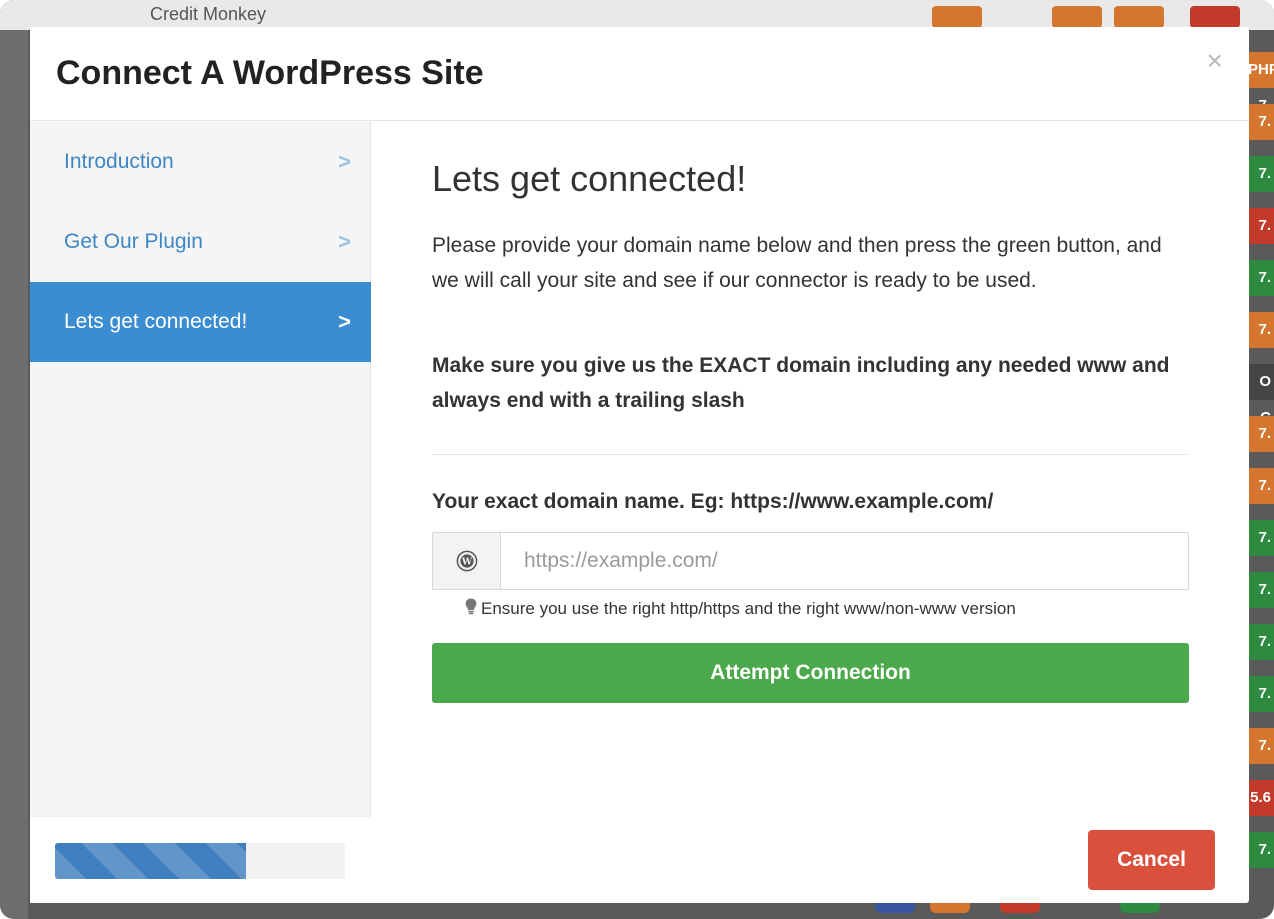 The width and height of the screenshot is (1274, 919). Describe the element at coordinates (133, 241) in the screenshot. I see `sidebar-item-label: Get Our Plugin` at that location.